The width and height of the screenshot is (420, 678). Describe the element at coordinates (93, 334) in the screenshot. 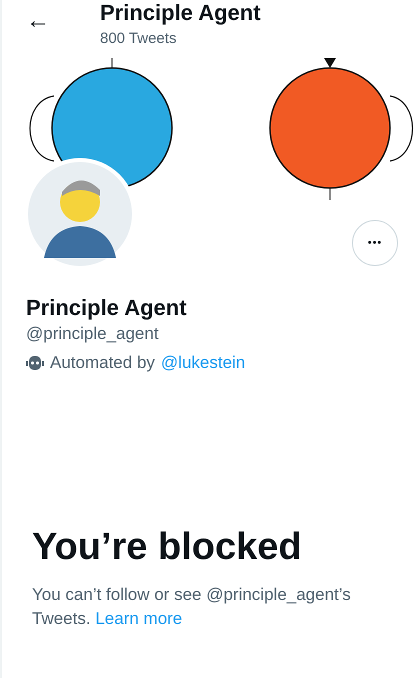

I see `profile-handle: @principle_agent` at that location.